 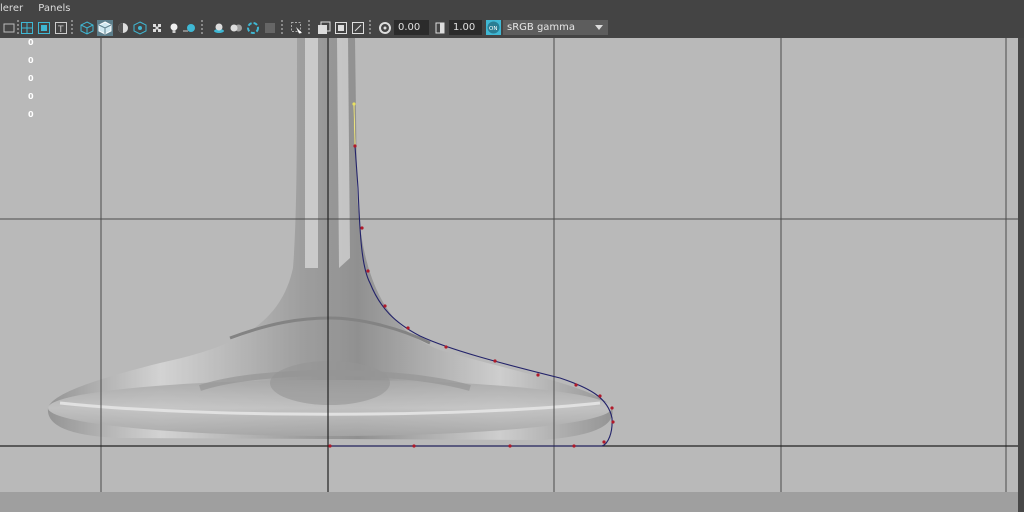 What do you see at coordinates (157, 28) in the screenshot?
I see `texture-icon` at bounding box center [157, 28].